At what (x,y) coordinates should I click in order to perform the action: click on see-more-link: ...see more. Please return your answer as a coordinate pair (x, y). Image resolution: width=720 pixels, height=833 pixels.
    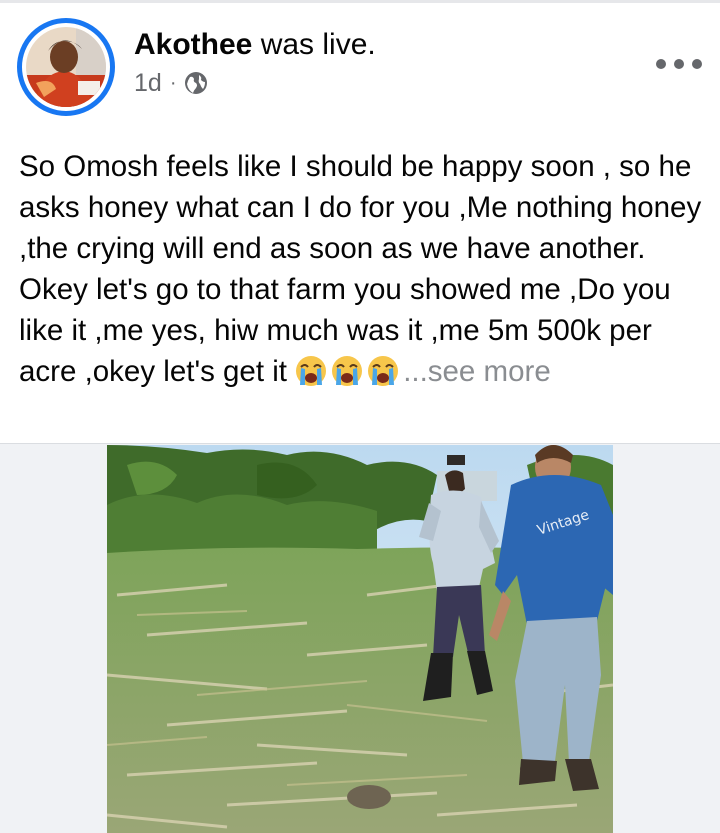
    Looking at the image, I should click on (477, 371).